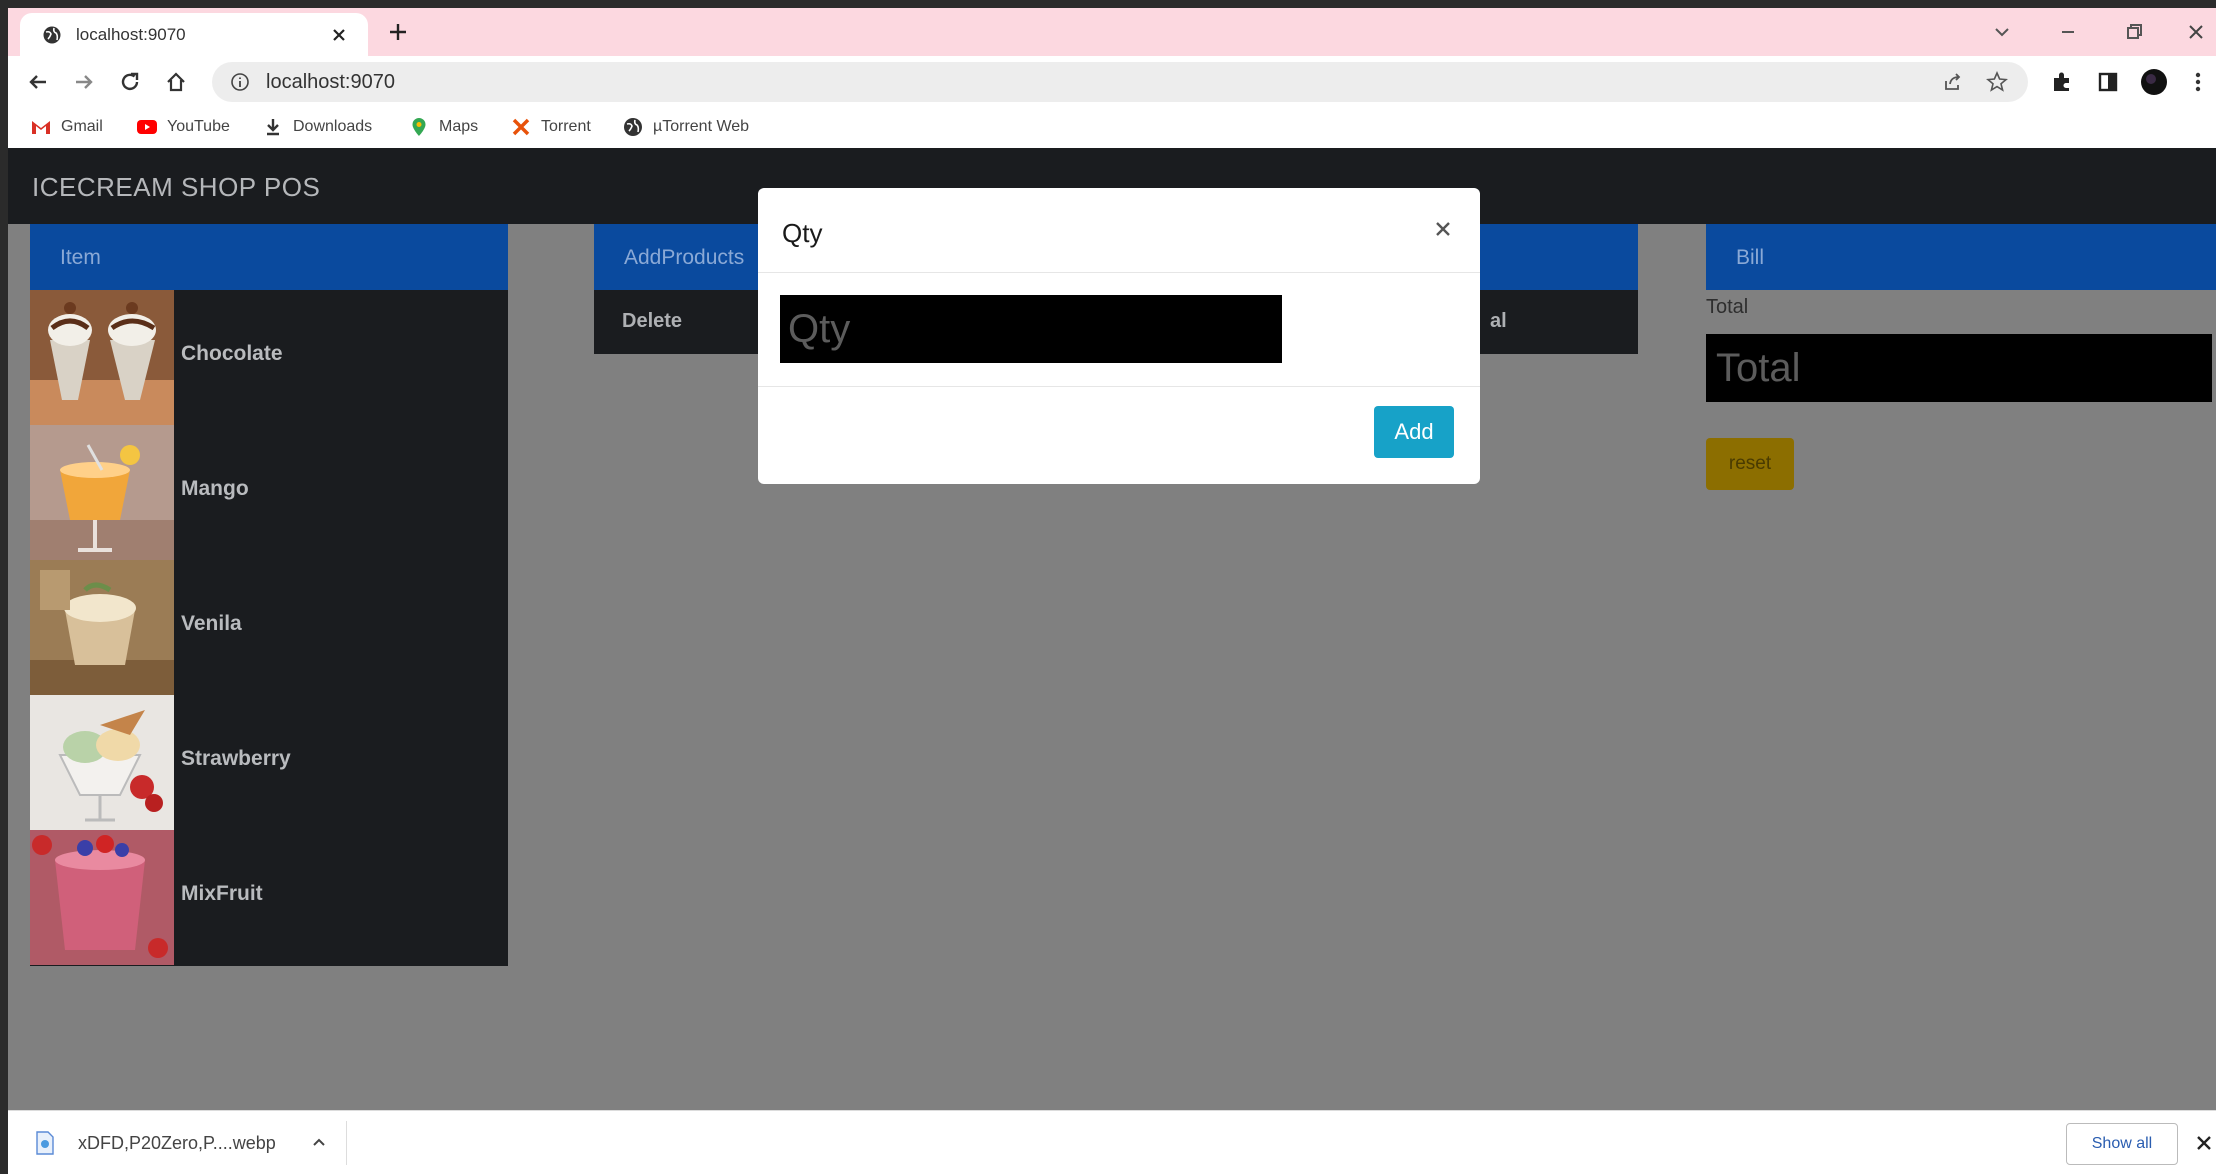 This screenshot has width=2216, height=1174. Describe the element at coordinates (1997, 82) in the screenshot. I see `bookmark-star-icon` at that location.